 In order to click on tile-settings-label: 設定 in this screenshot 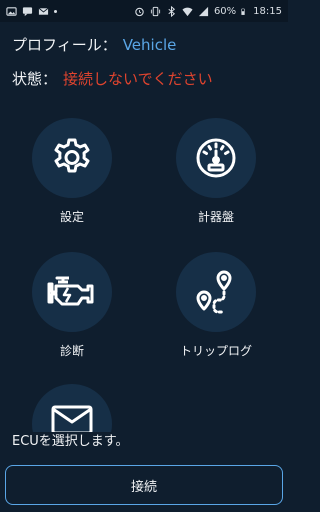, I will do `click(71, 217)`.